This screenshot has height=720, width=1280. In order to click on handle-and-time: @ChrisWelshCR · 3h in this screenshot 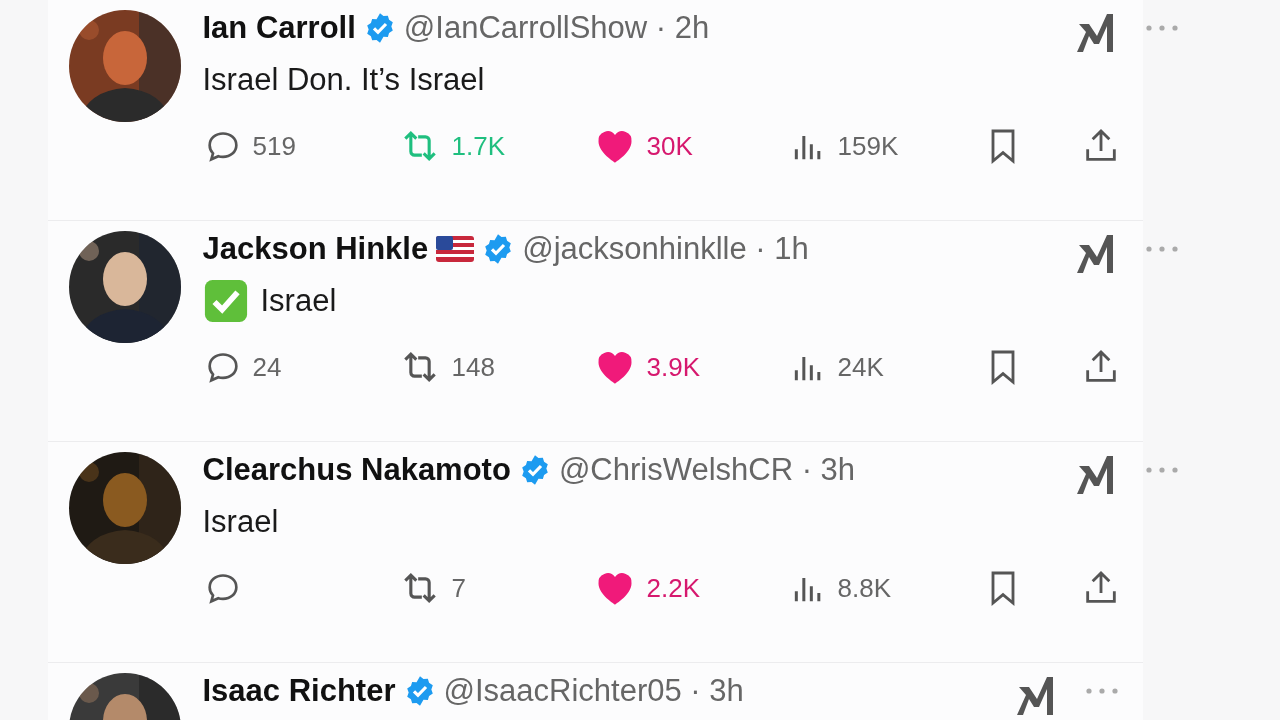, I will do `click(707, 470)`.